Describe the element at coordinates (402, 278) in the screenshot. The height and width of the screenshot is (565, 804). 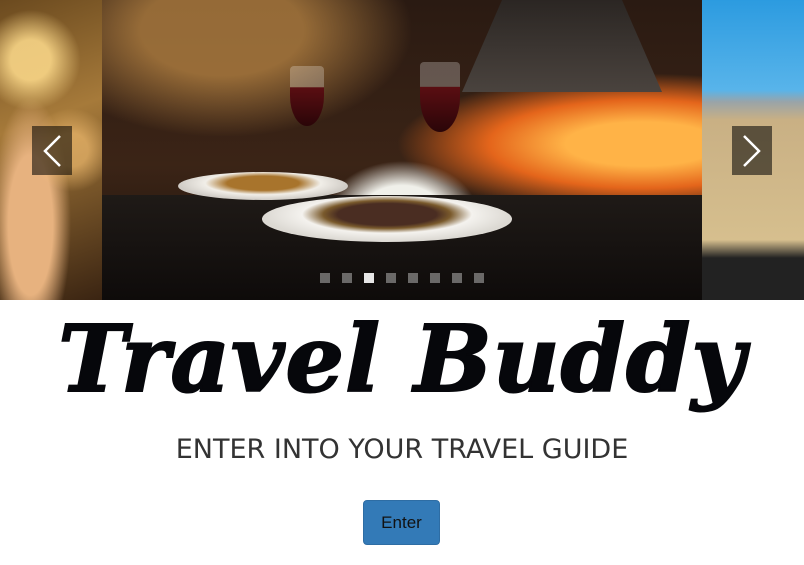
I see `carousel-indicators` at that location.